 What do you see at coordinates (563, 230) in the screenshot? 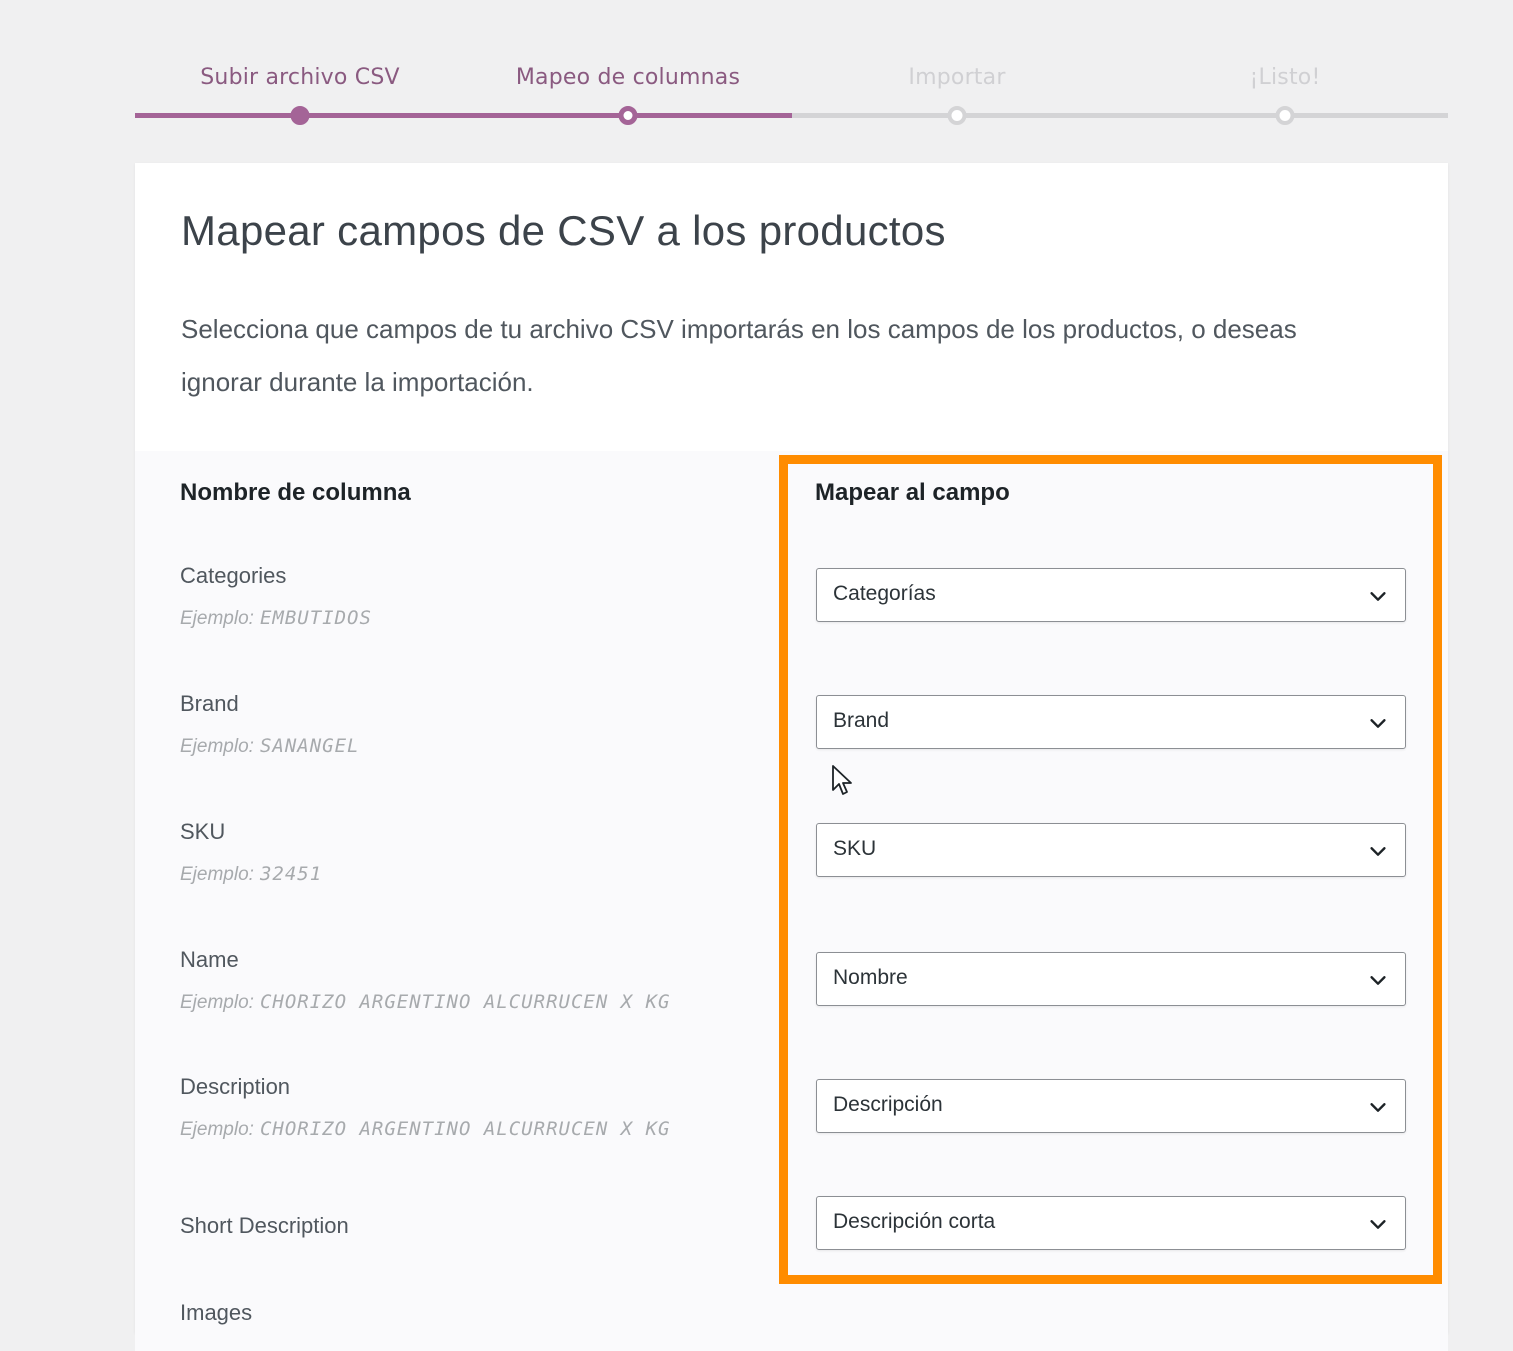
I see `page-title: Mapear campos de CSV a los productos` at bounding box center [563, 230].